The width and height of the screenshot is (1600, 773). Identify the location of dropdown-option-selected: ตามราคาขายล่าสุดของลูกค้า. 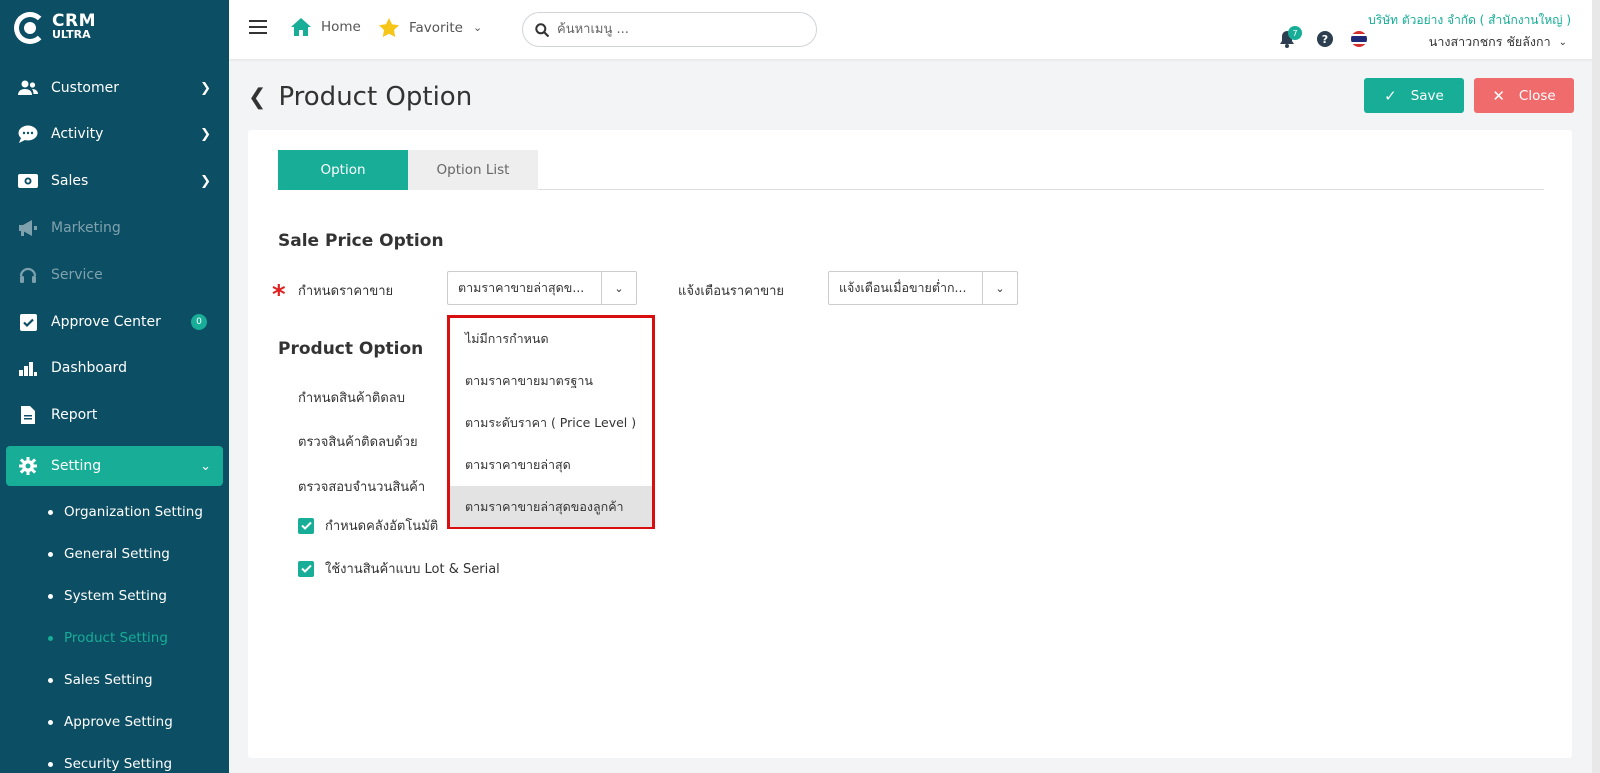
(551, 506).